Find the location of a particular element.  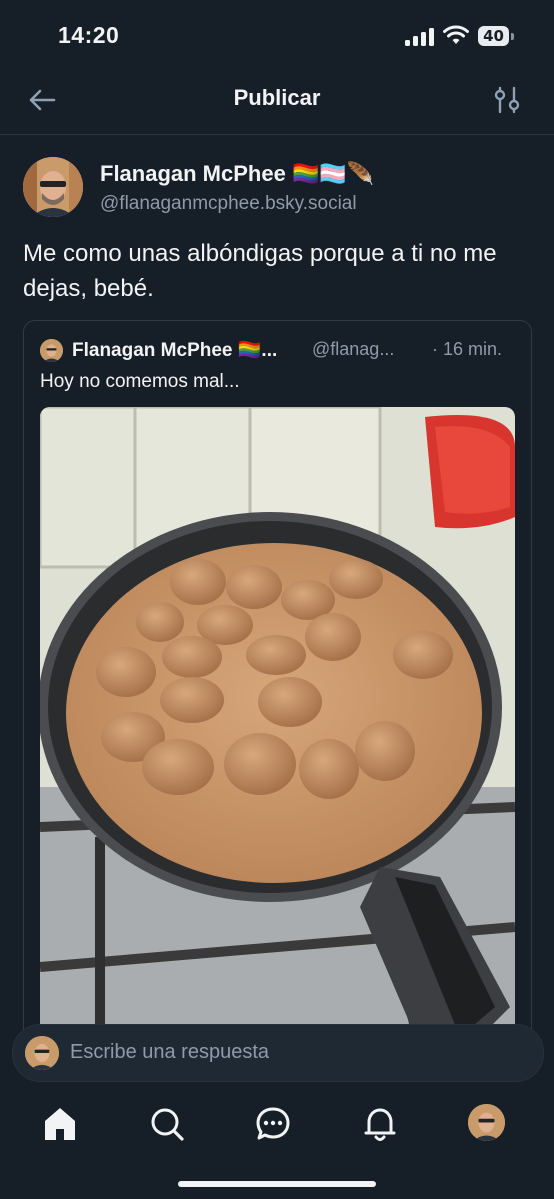

nav-chat is located at coordinates (273, 1124).